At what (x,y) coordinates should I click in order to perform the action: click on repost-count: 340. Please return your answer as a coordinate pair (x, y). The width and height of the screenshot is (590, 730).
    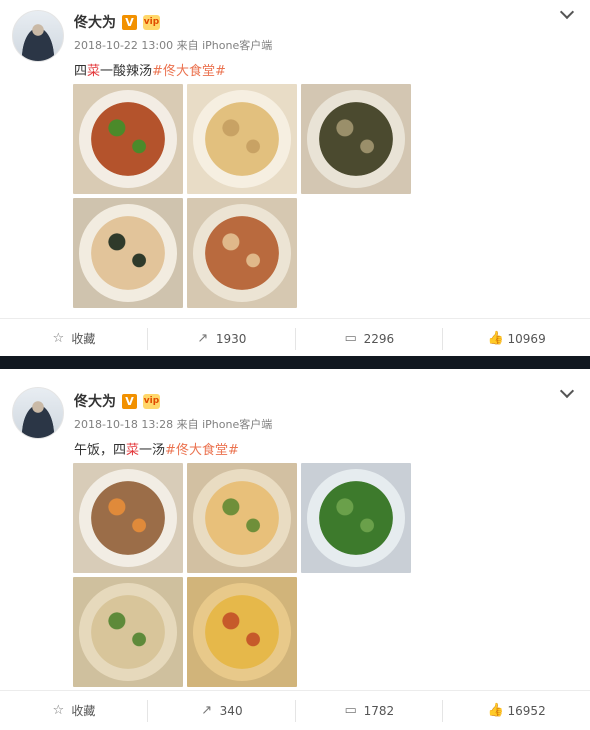
    Looking at the image, I should click on (231, 710).